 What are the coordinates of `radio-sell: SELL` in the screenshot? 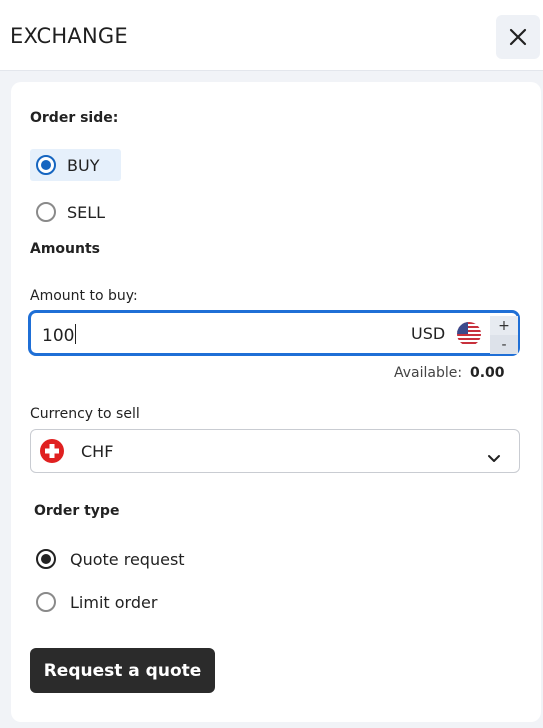 It's located at (70, 212).